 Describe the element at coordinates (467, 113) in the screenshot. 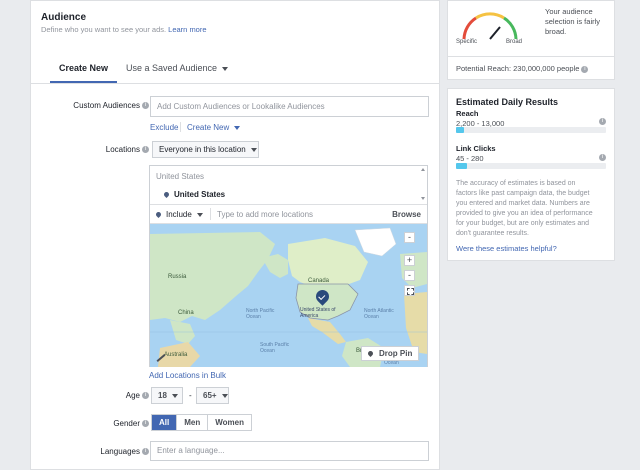

I see `reach-label: Reach` at that location.